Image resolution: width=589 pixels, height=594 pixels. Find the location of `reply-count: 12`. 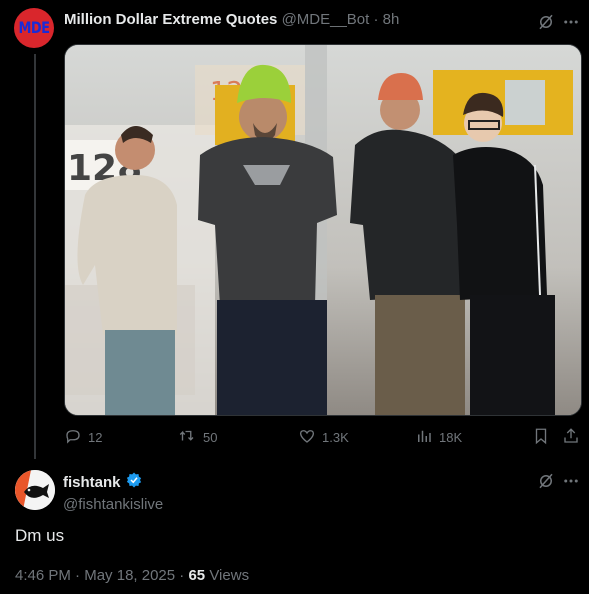

reply-count: 12 is located at coordinates (95, 437).